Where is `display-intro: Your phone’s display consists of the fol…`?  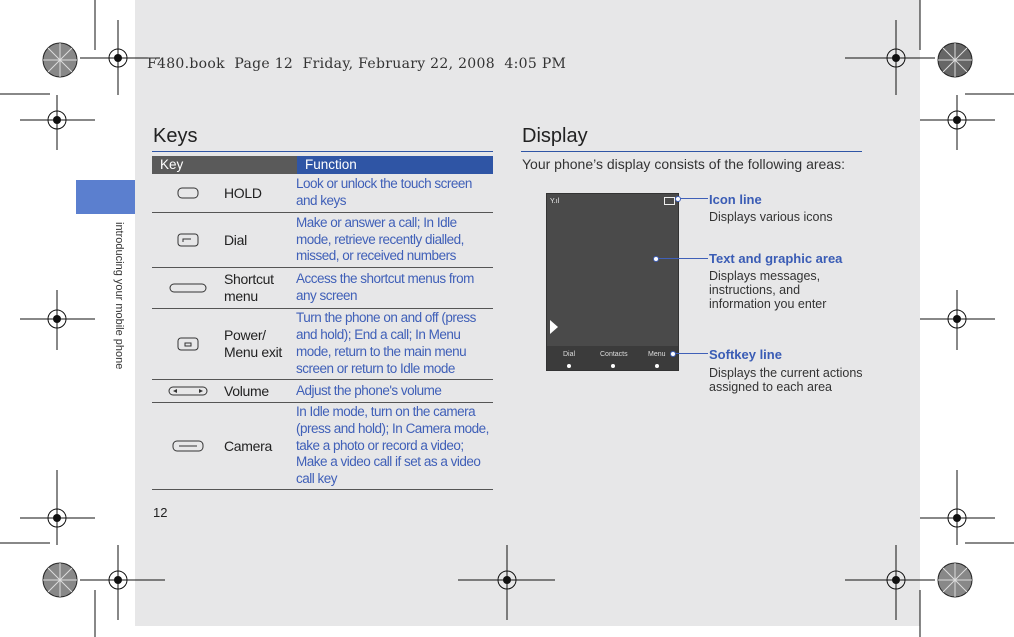
display-intro: Your phone’s display consists of the fol… is located at coordinates (683, 164).